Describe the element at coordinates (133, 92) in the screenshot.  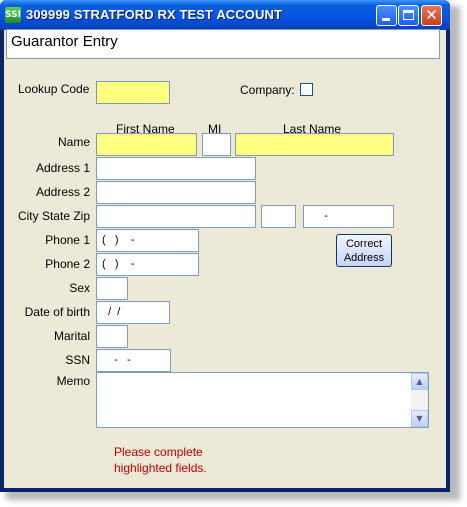
I see `lookup-code-input` at that location.